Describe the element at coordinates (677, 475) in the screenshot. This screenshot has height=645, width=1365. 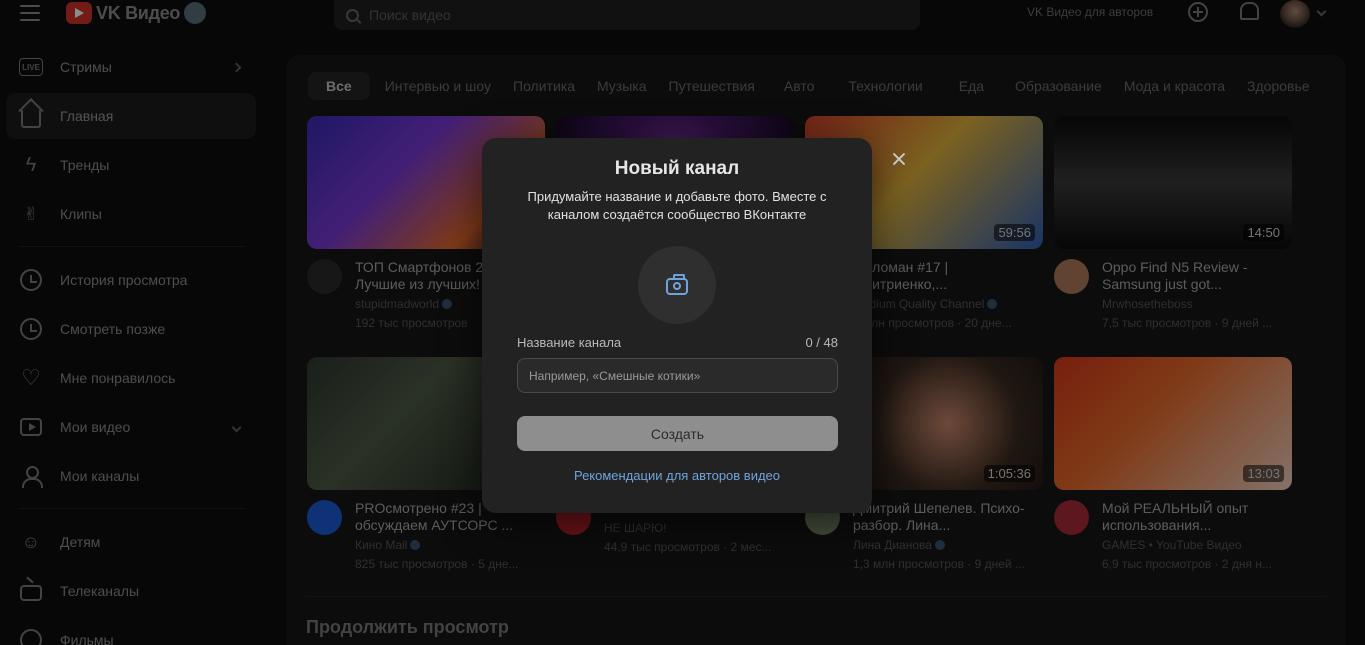
I see `author-recommendations-link: Рекомендации для авторов видео` at that location.